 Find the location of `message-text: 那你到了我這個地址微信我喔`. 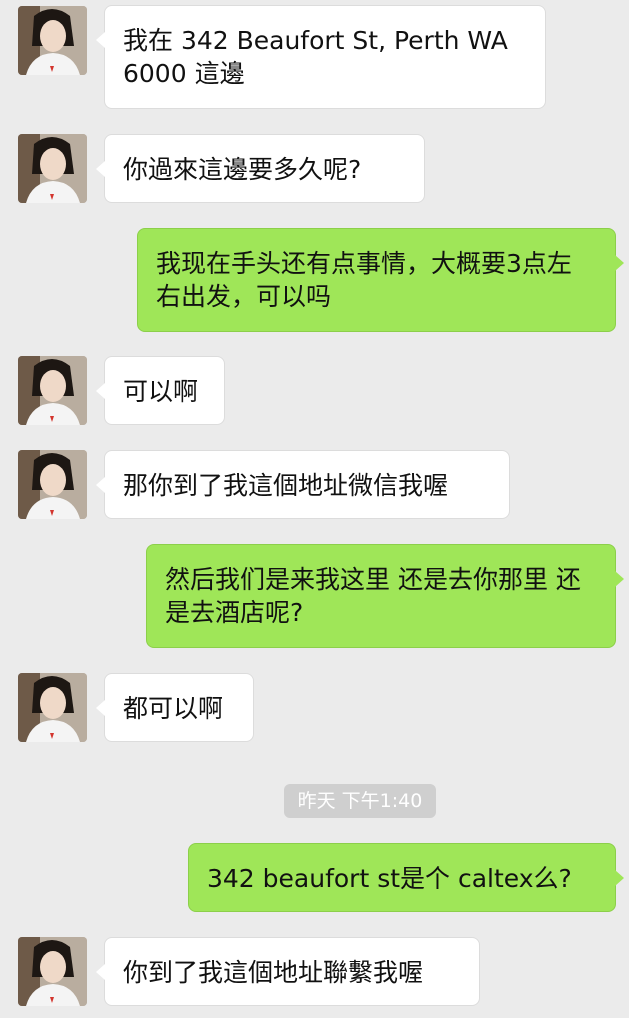

message-text: 那你到了我這個地址微信我喔 is located at coordinates (286, 485).